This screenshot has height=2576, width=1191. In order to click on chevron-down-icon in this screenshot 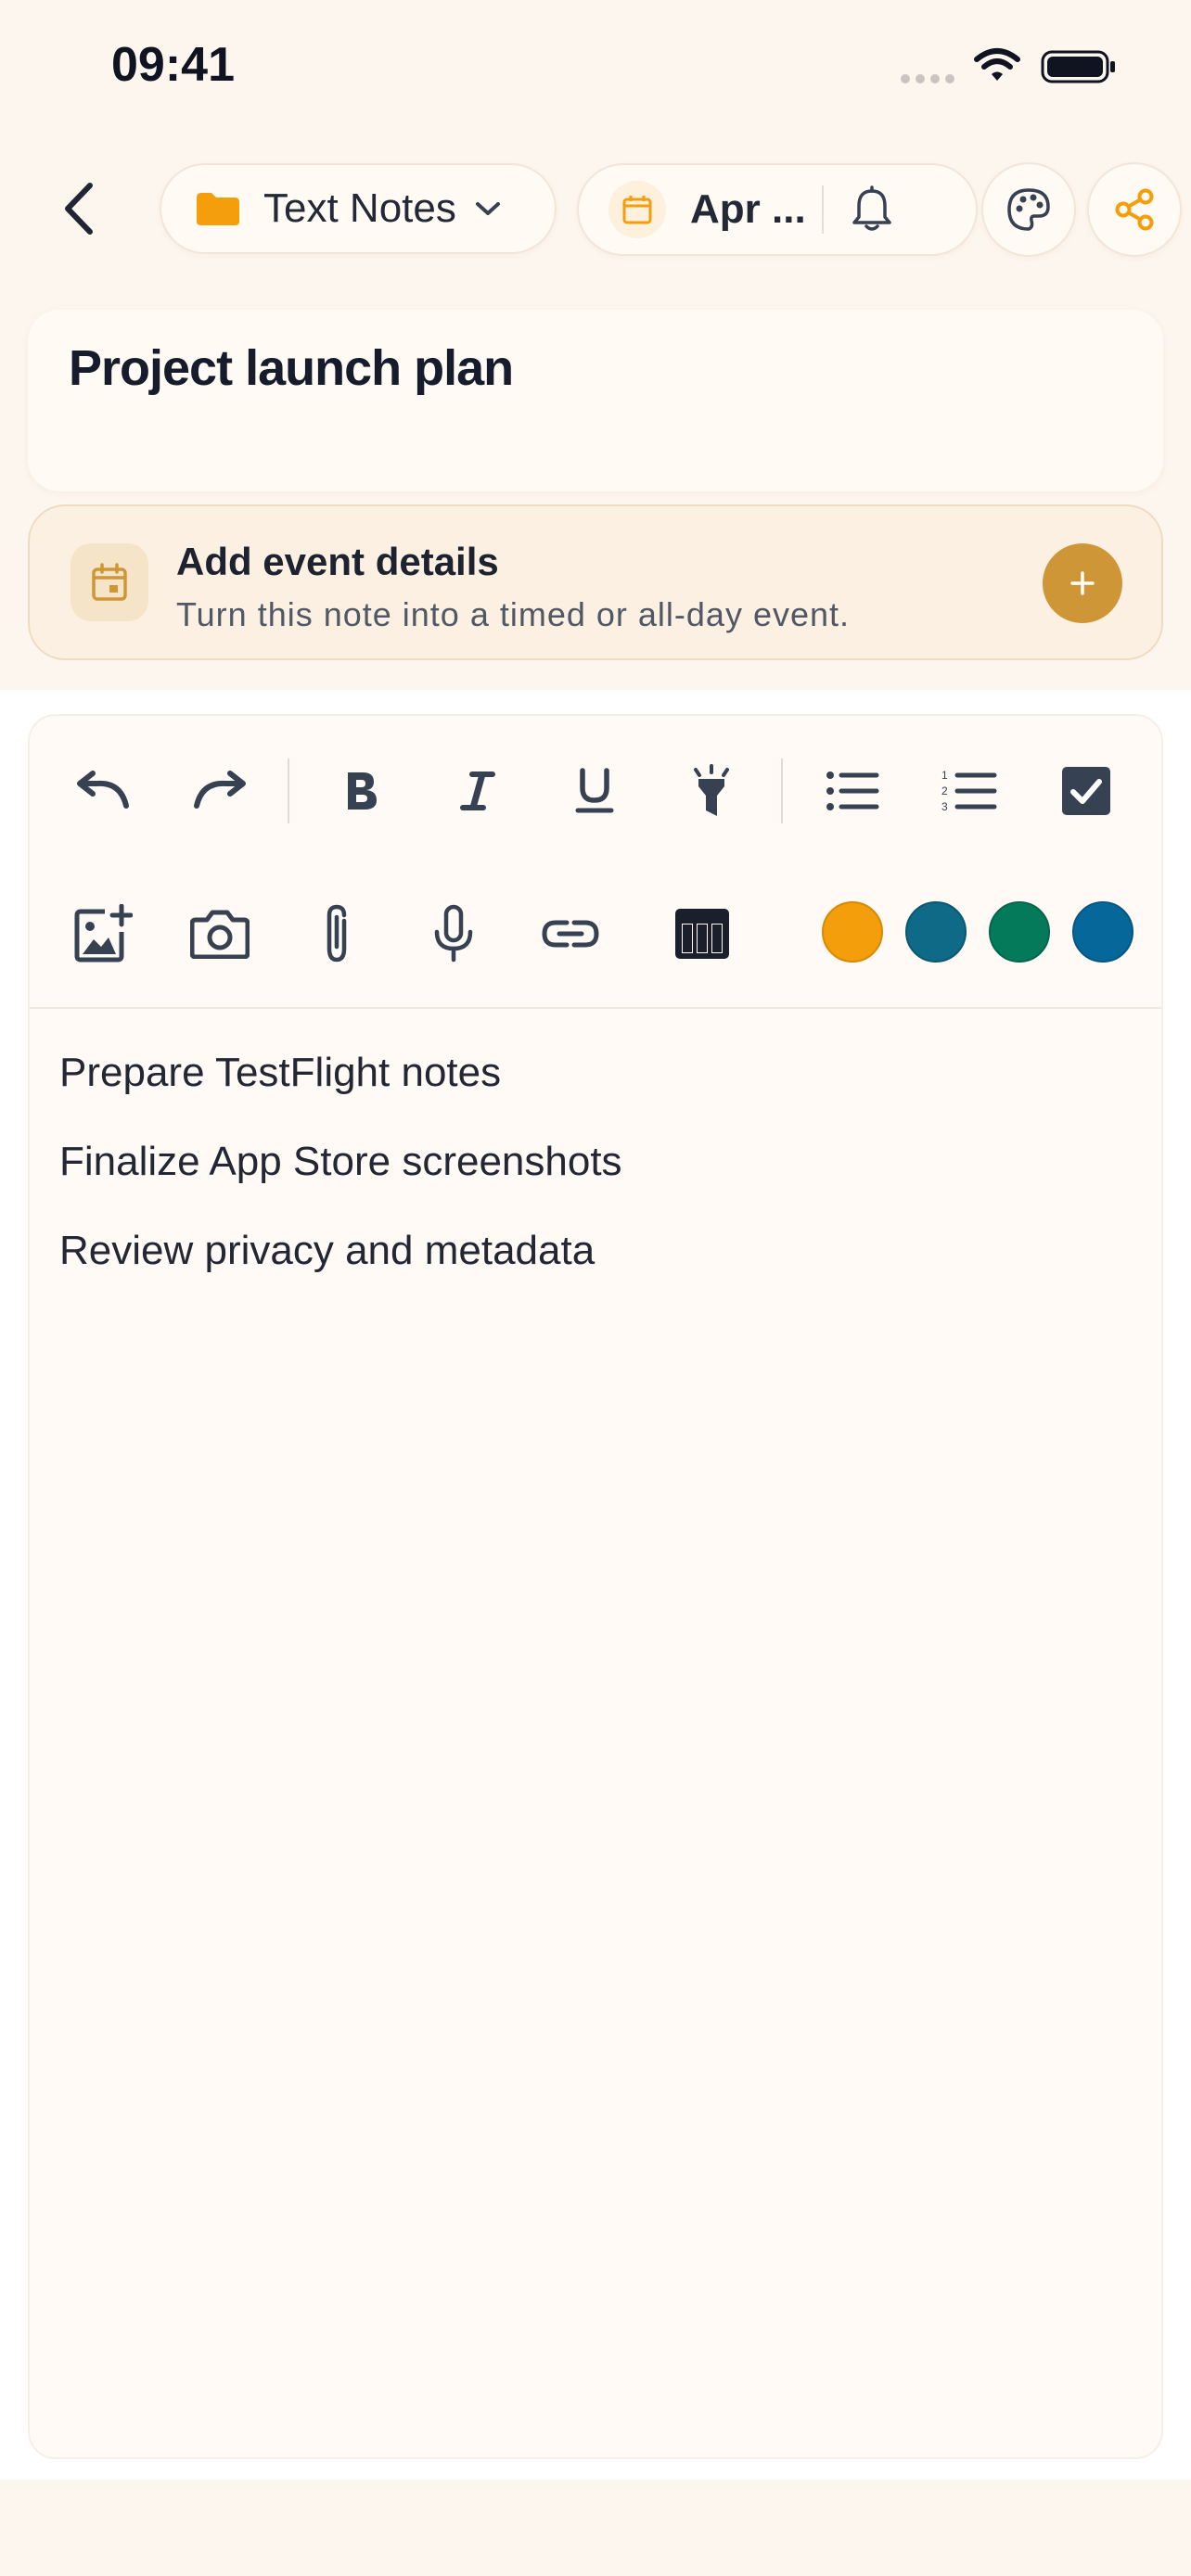, I will do `click(488, 208)`.